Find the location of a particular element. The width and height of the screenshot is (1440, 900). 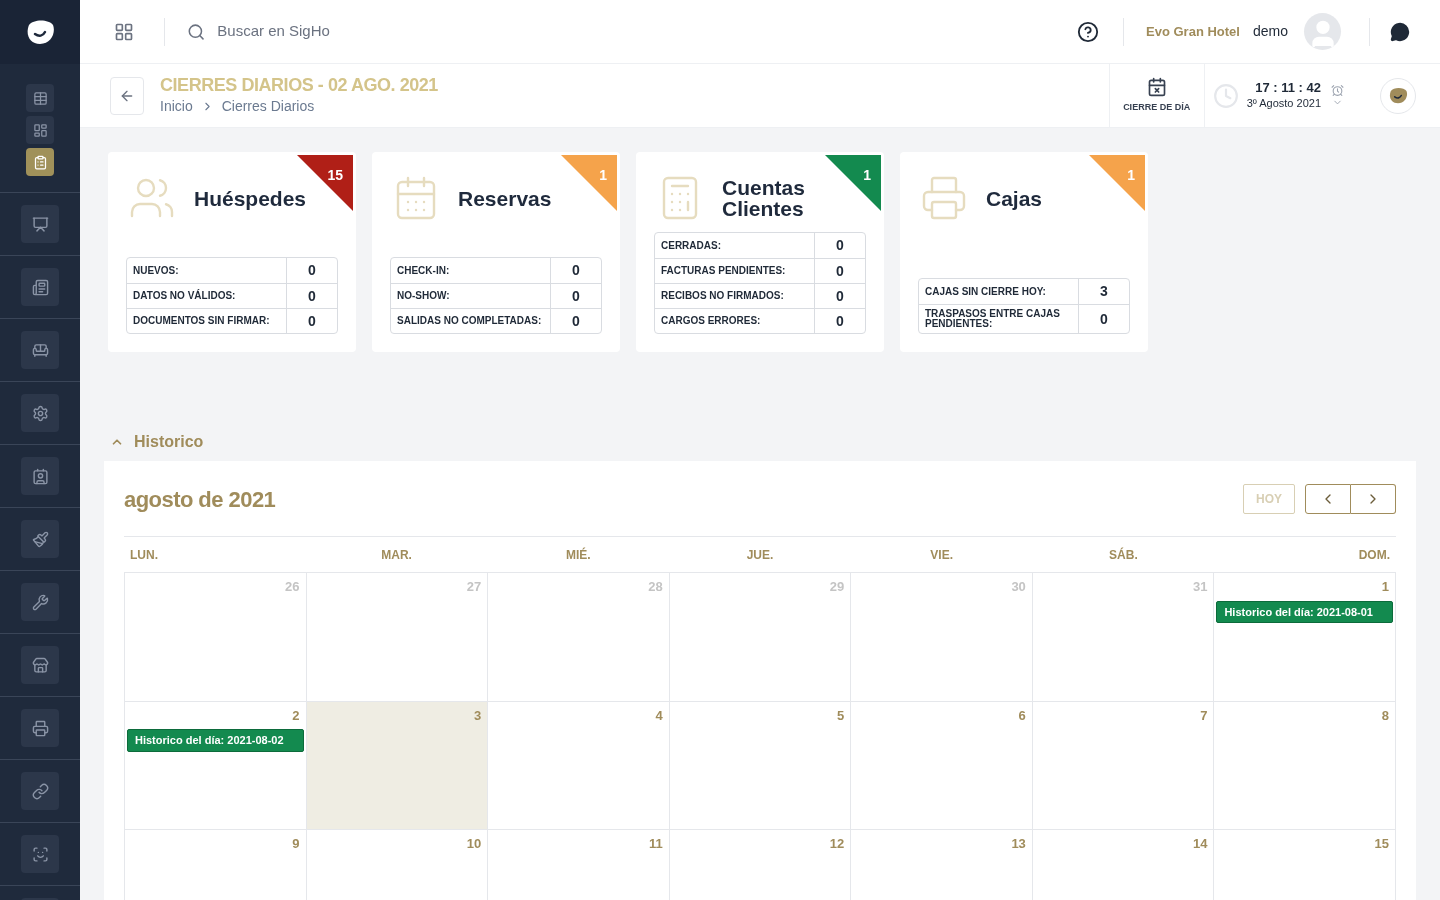

breadcrumb-link: Inicio is located at coordinates (176, 106).